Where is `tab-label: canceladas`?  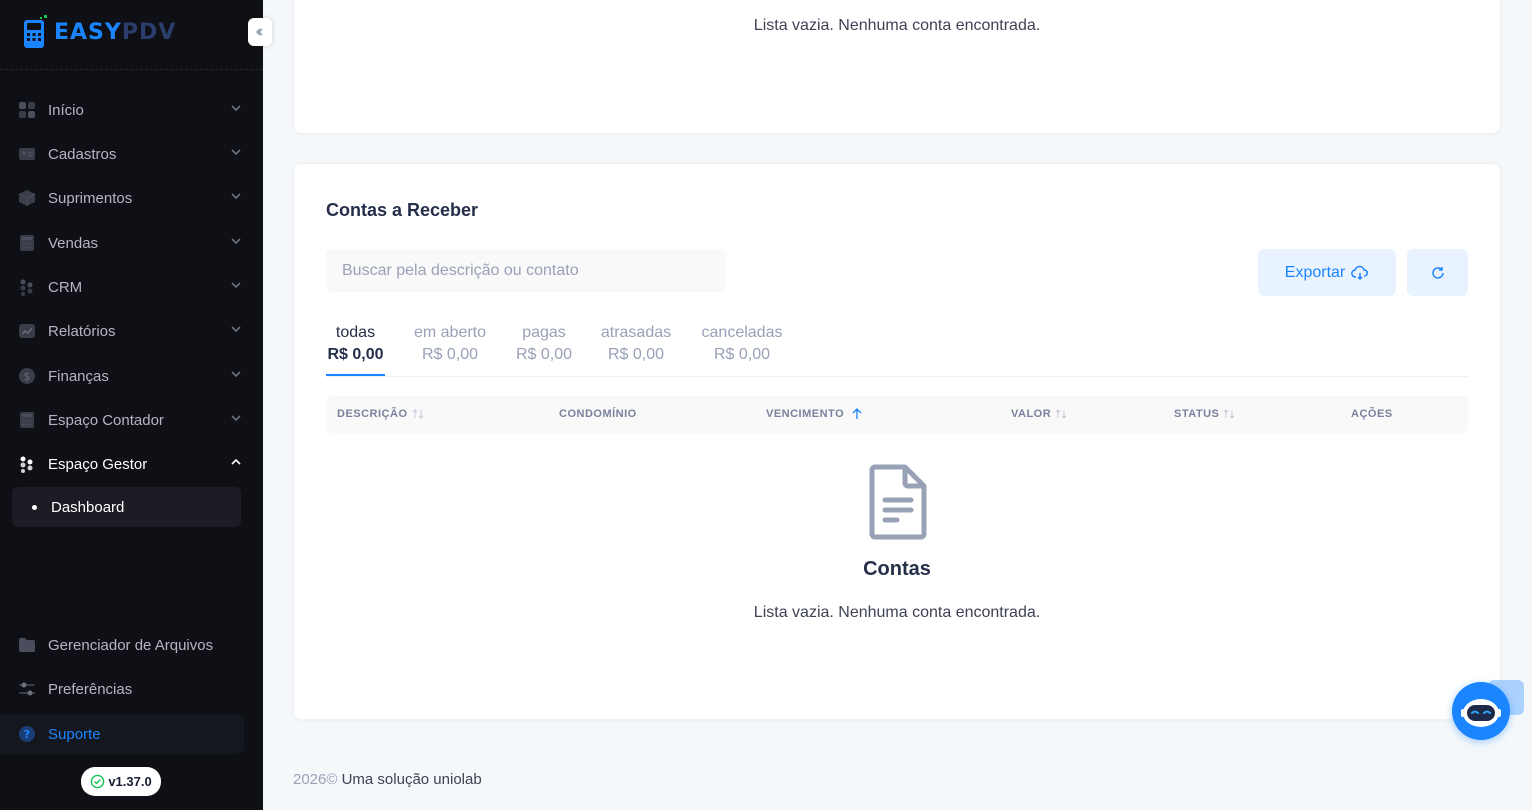
tab-label: canceladas is located at coordinates (742, 332).